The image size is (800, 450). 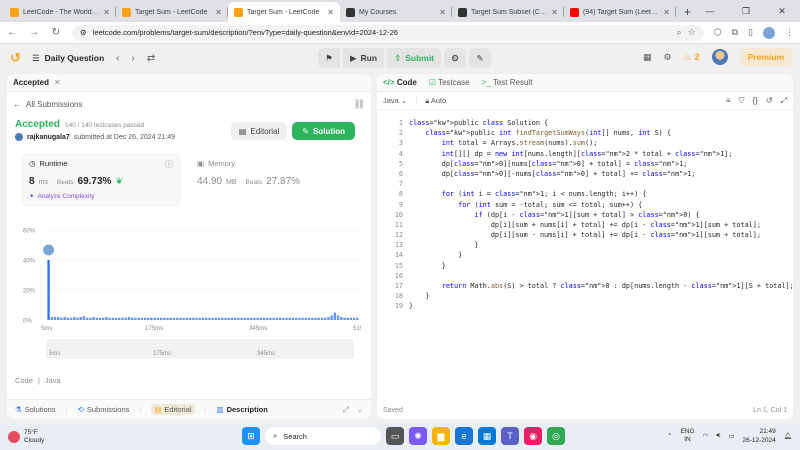 What do you see at coordinates (464, 436) in the screenshot?
I see `edge-icon: e` at bounding box center [464, 436].